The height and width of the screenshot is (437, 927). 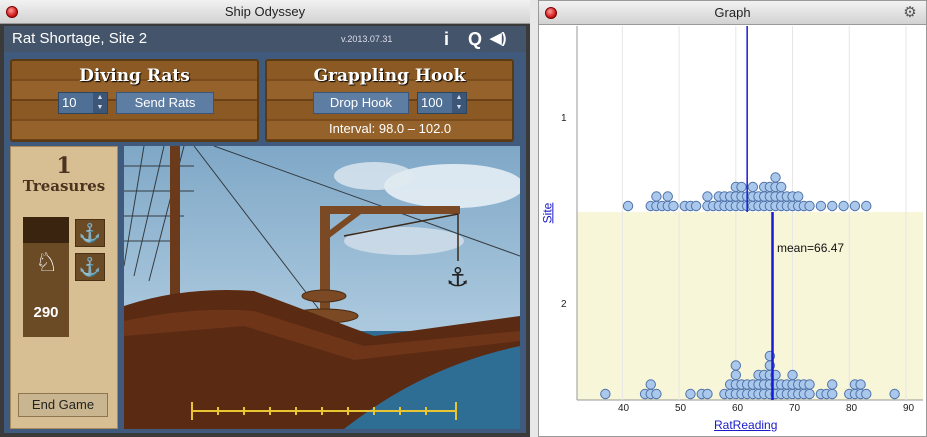 What do you see at coordinates (63, 405) in the screenshot?
I see `end-game-button: End Game` at bounding box center [63, 405].